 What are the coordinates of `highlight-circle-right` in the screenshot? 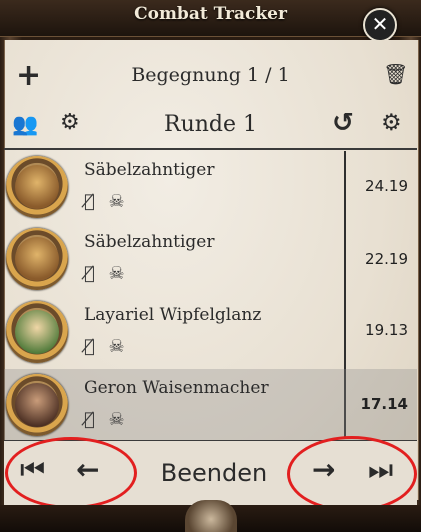 It's located at (352, 474).